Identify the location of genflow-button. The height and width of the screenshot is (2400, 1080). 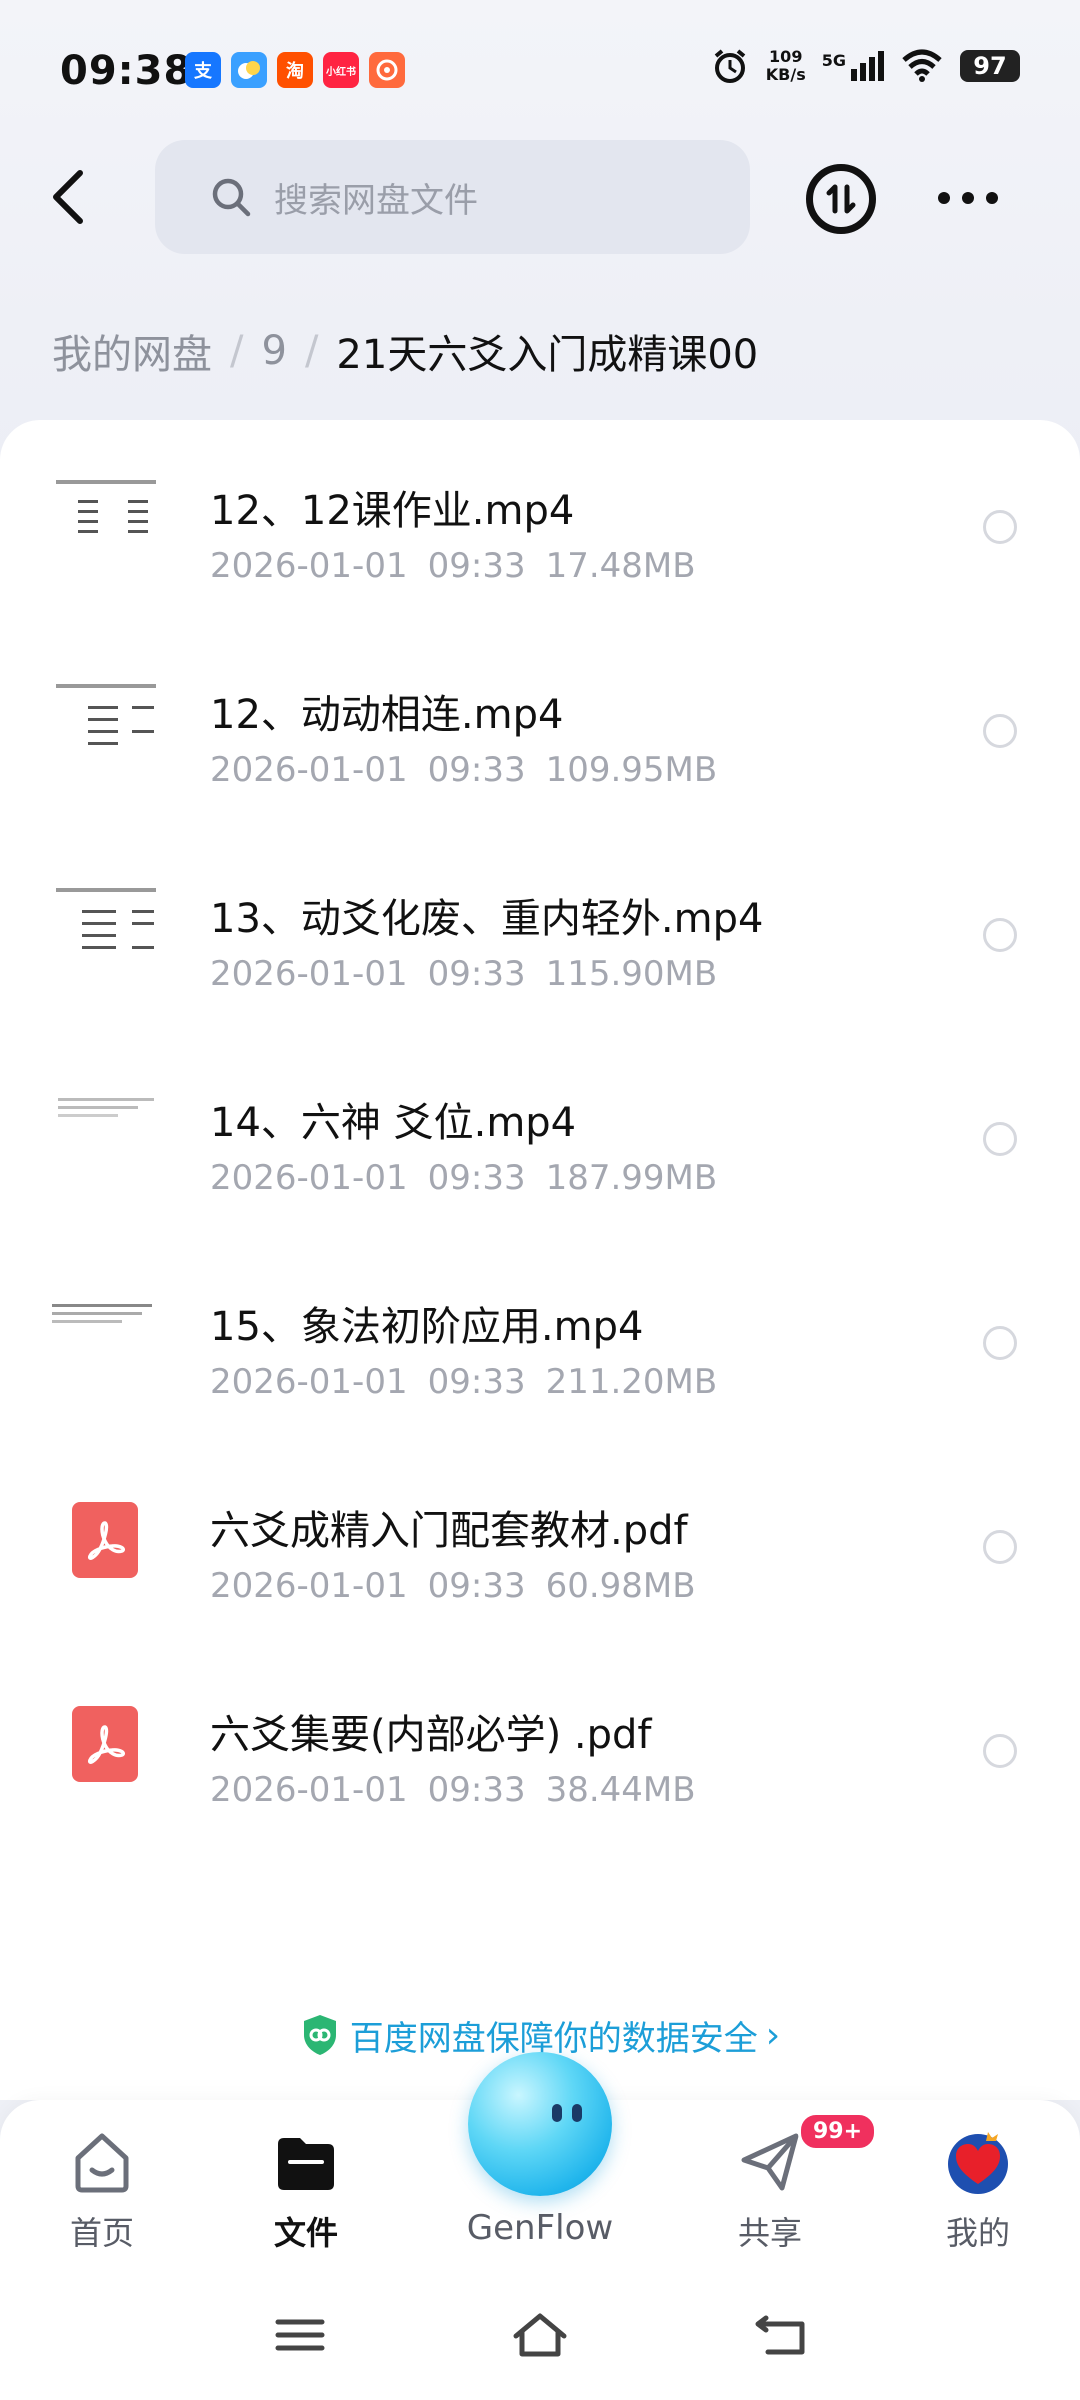
(540, 2124).